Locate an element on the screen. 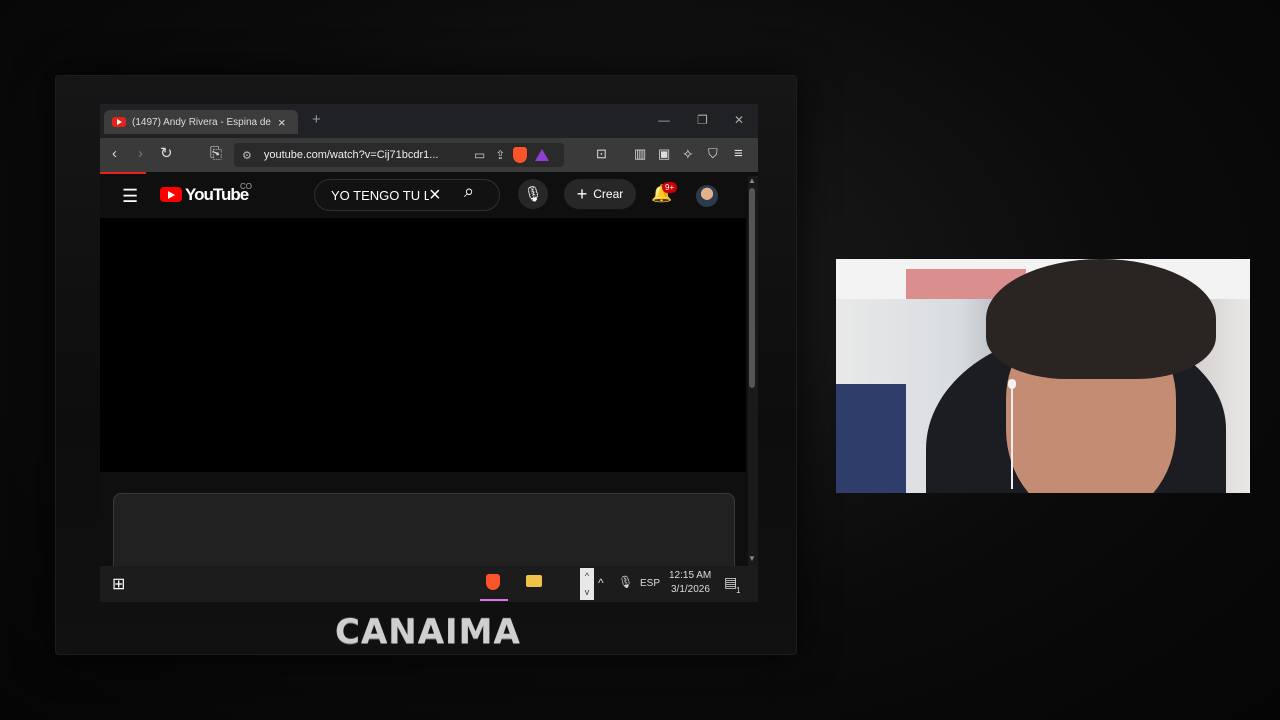 Image resolution: width=1280 pixels, height=720 pixels. restore-icon: ❐ is located at coordinates (702, 120).